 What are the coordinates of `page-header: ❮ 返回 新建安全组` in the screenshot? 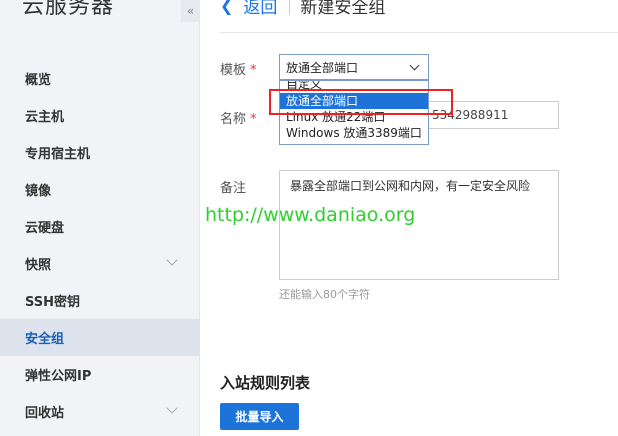 It's located at (302, 10).